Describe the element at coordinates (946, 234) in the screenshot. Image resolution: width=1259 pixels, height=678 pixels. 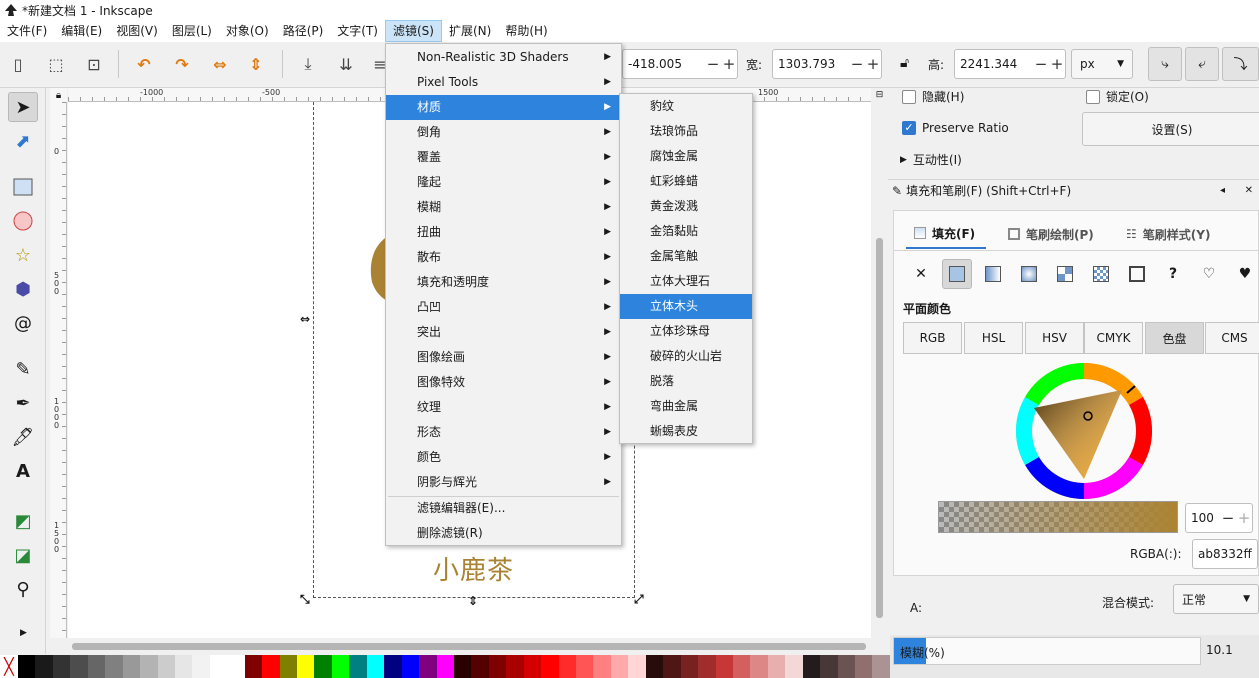
I see `tab-fill: 填充(F)` at that location.